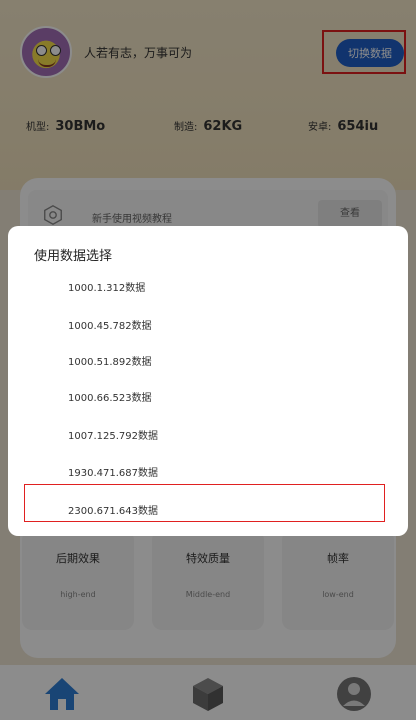 The image size is (416, 720). What do you see at coordinates (204, 503) in the screenshot?
I see `highlight-box-selected-option` at bounding box center [204, 503].